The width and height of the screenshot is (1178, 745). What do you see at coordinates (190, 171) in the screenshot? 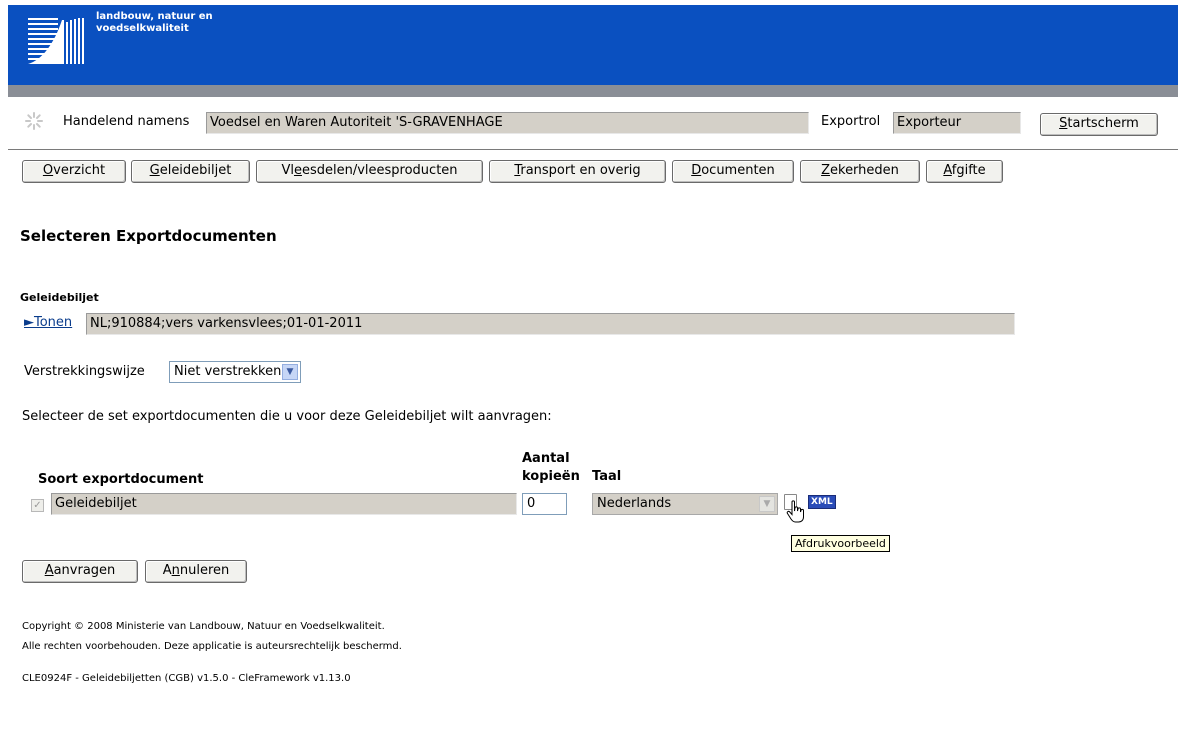
I see `nav-geleidebiljet-button: Geleidebiljet` at bounding box center [190, 171].